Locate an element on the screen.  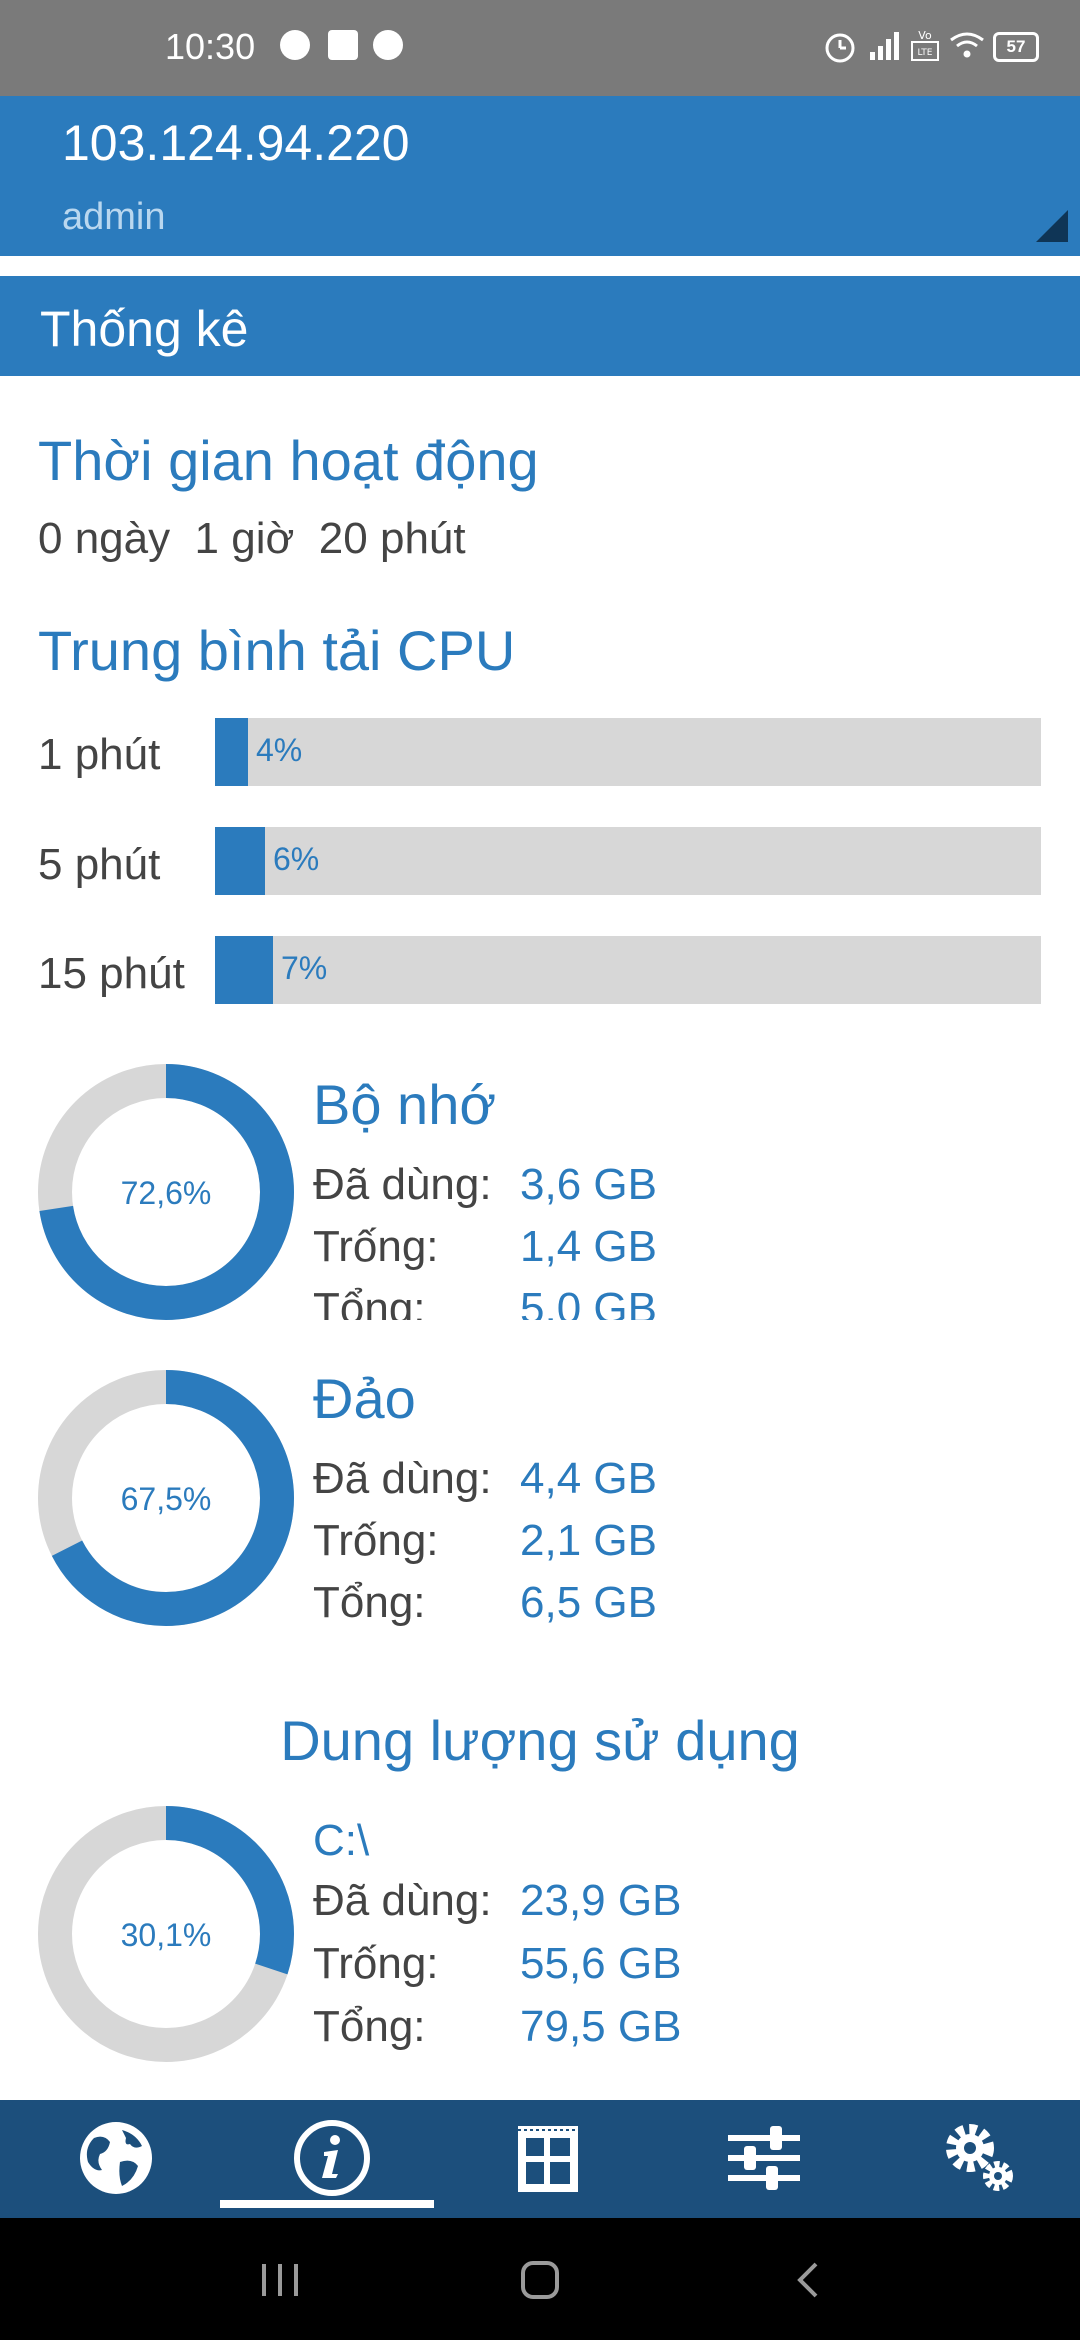
recent-apps-button is located at coordinates (280, 2279).